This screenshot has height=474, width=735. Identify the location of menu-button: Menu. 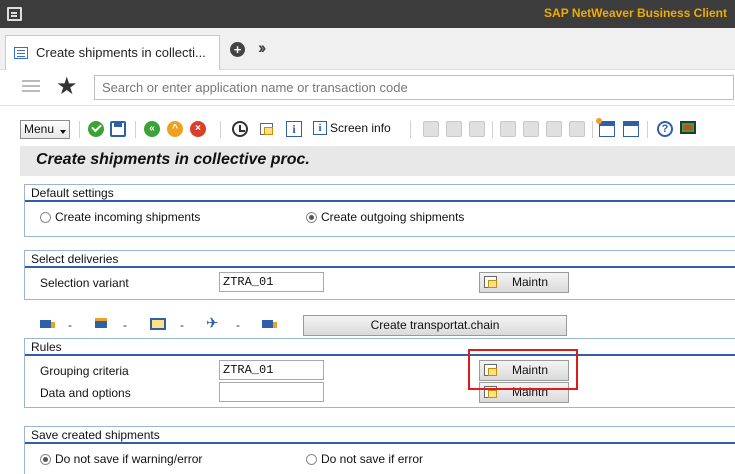
(45, 129).